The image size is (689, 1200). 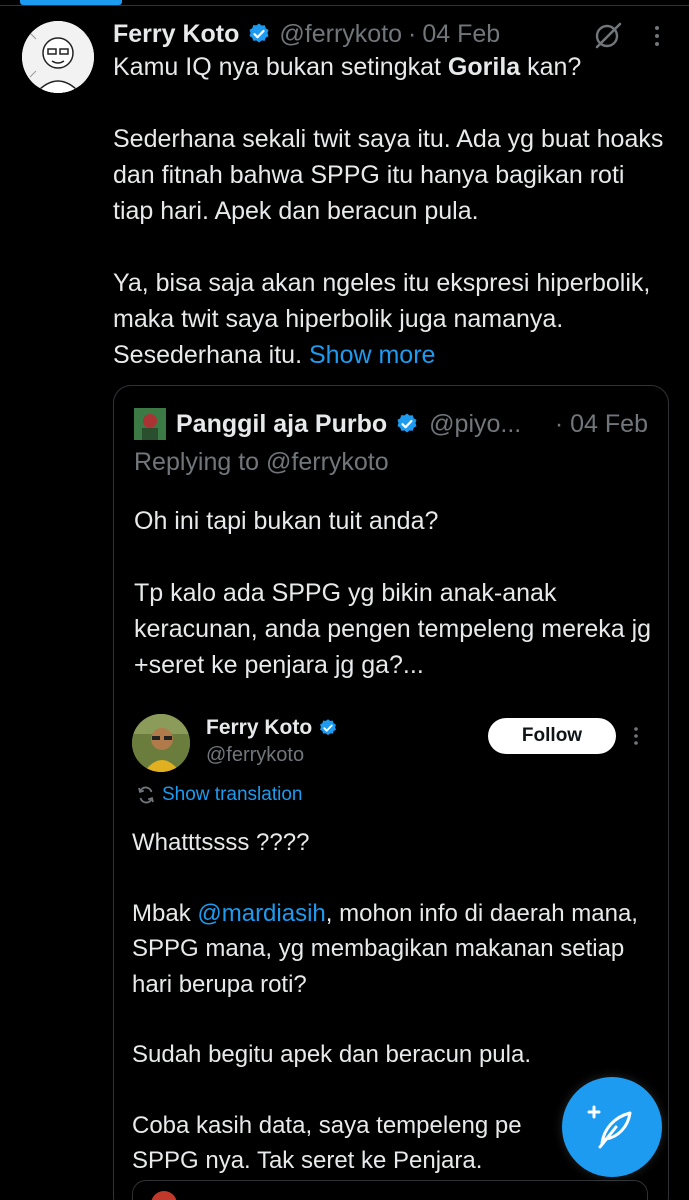 What do you see at coordinates (551, 67) in the screenshot?
I see `text-segment: kan?` at bounding box center [551, 67].